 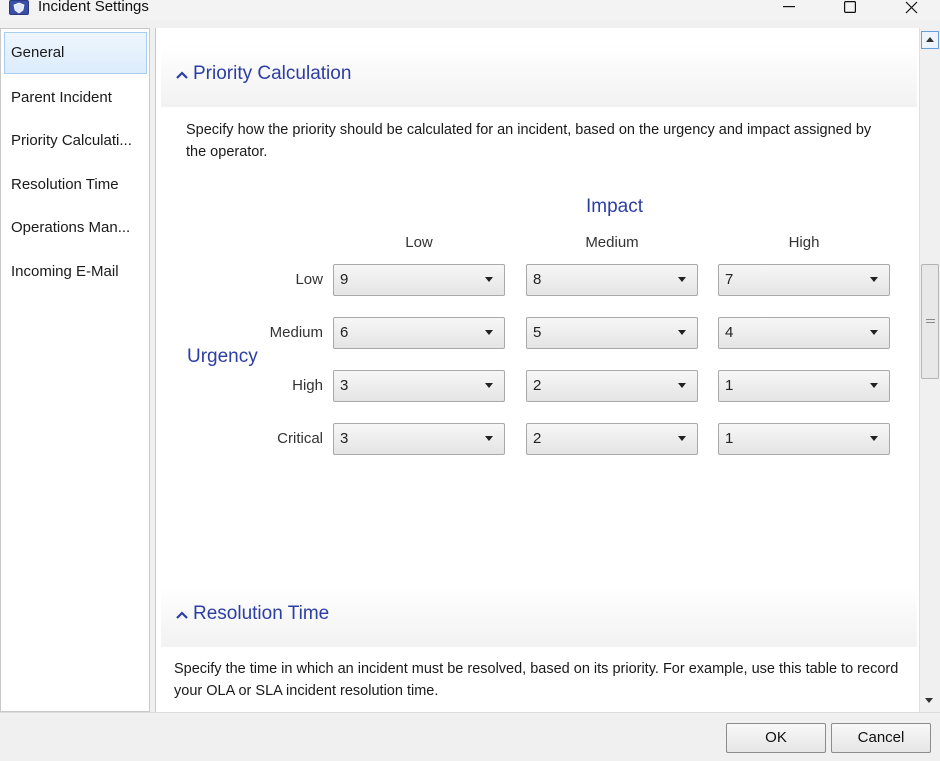 I want to click on app-shield-icon, so click(x=19, y=7).